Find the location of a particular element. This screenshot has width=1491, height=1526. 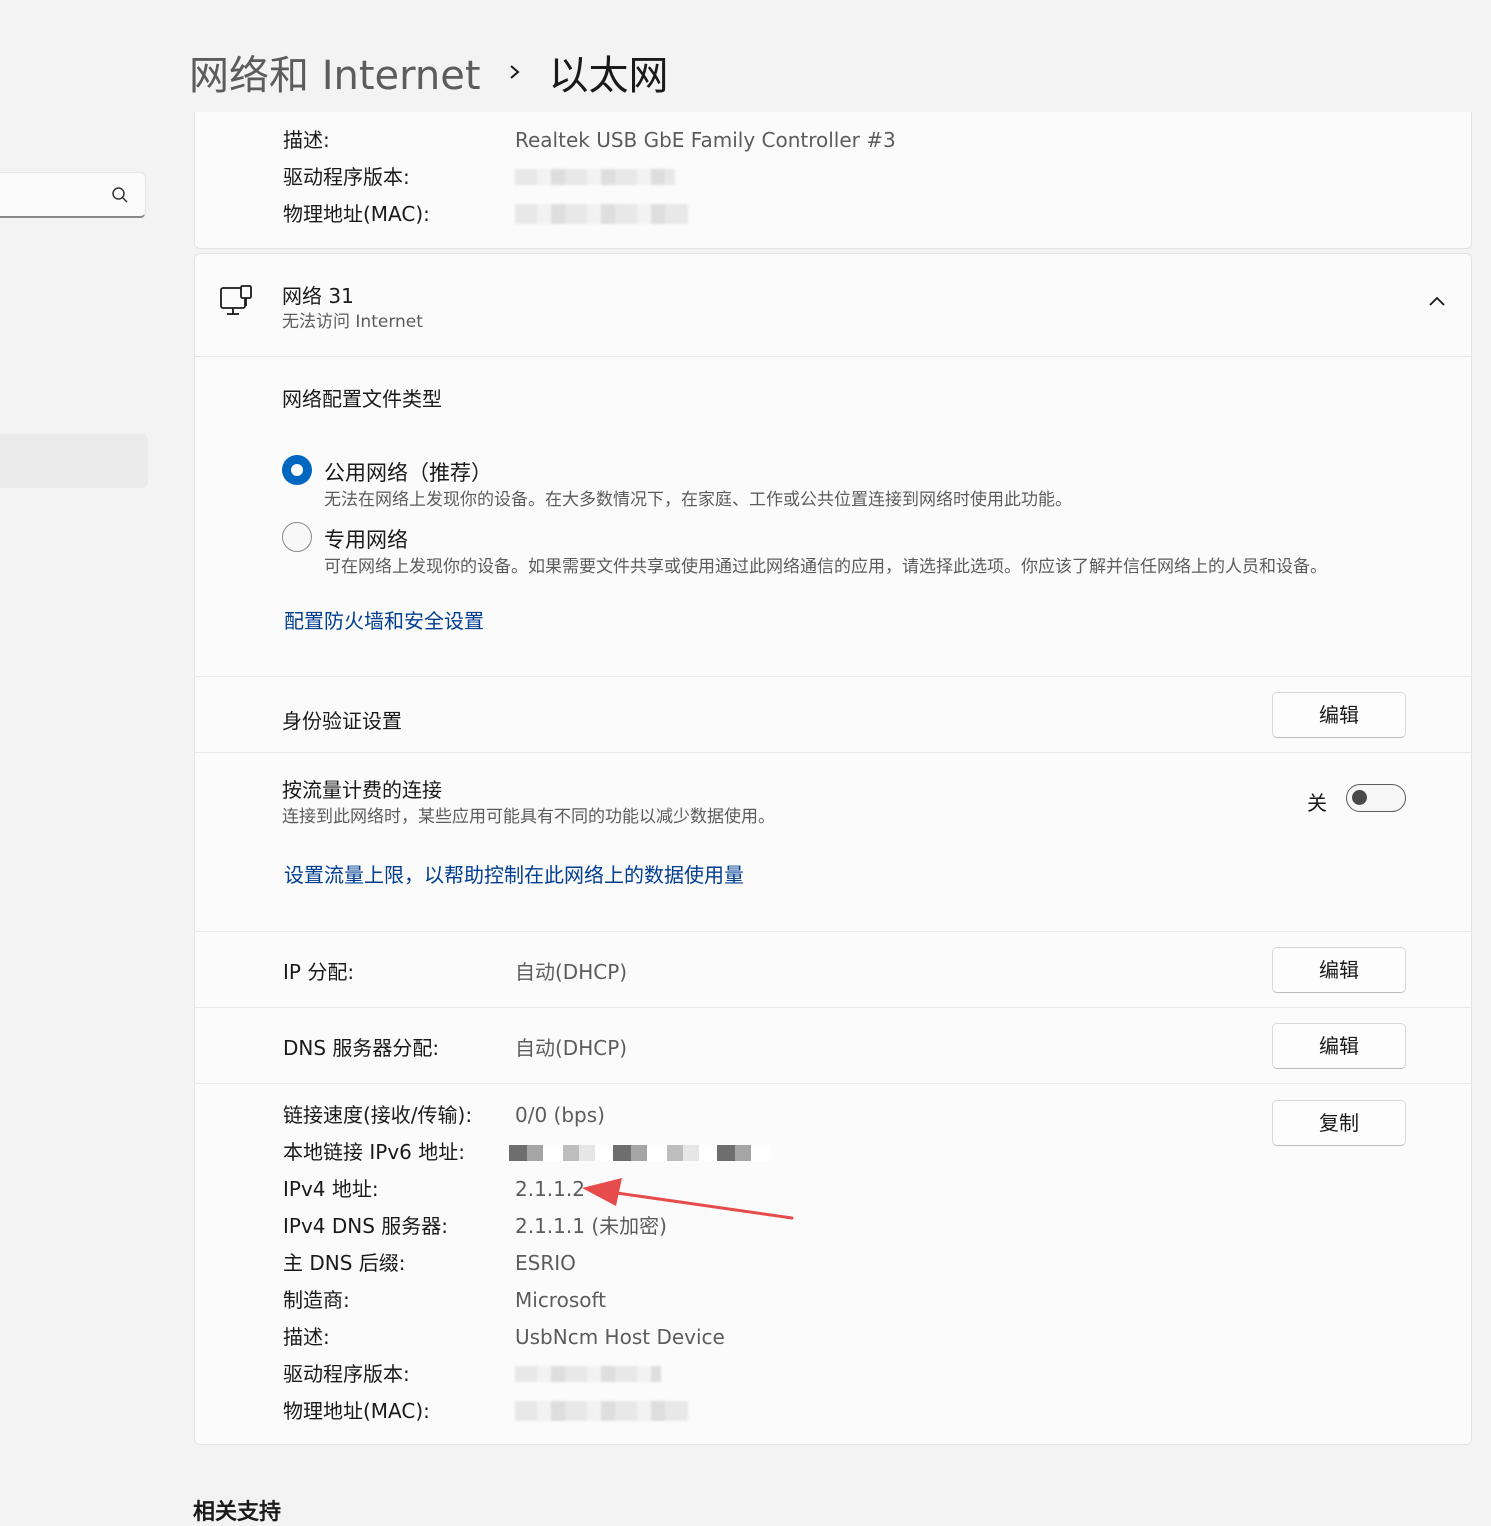

sidebar-selected-item is located at coordinates (74, 461).